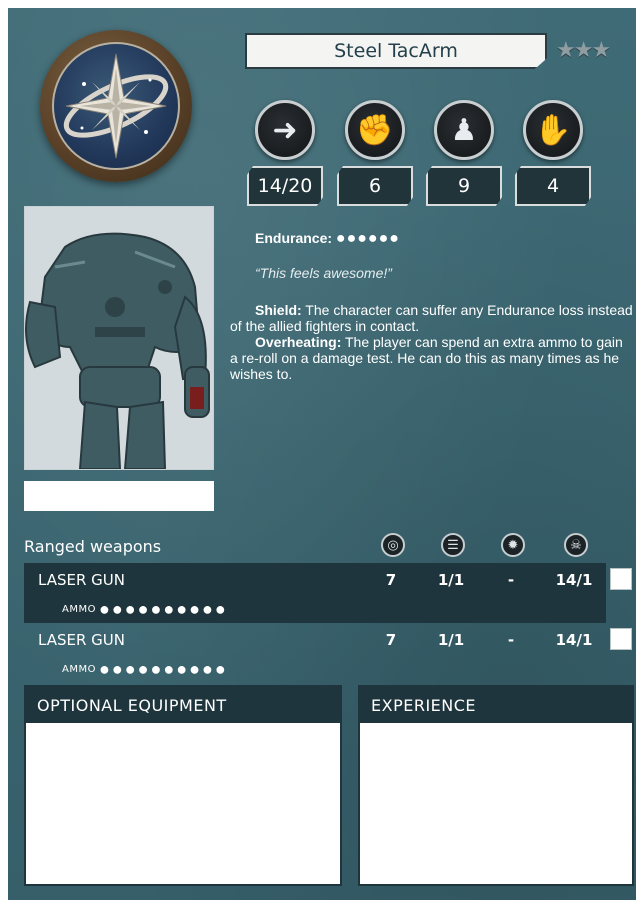  Describe the element at coordinates (294, 238) in the screenshot. I see `endurance-label: Endurance:` at that location.